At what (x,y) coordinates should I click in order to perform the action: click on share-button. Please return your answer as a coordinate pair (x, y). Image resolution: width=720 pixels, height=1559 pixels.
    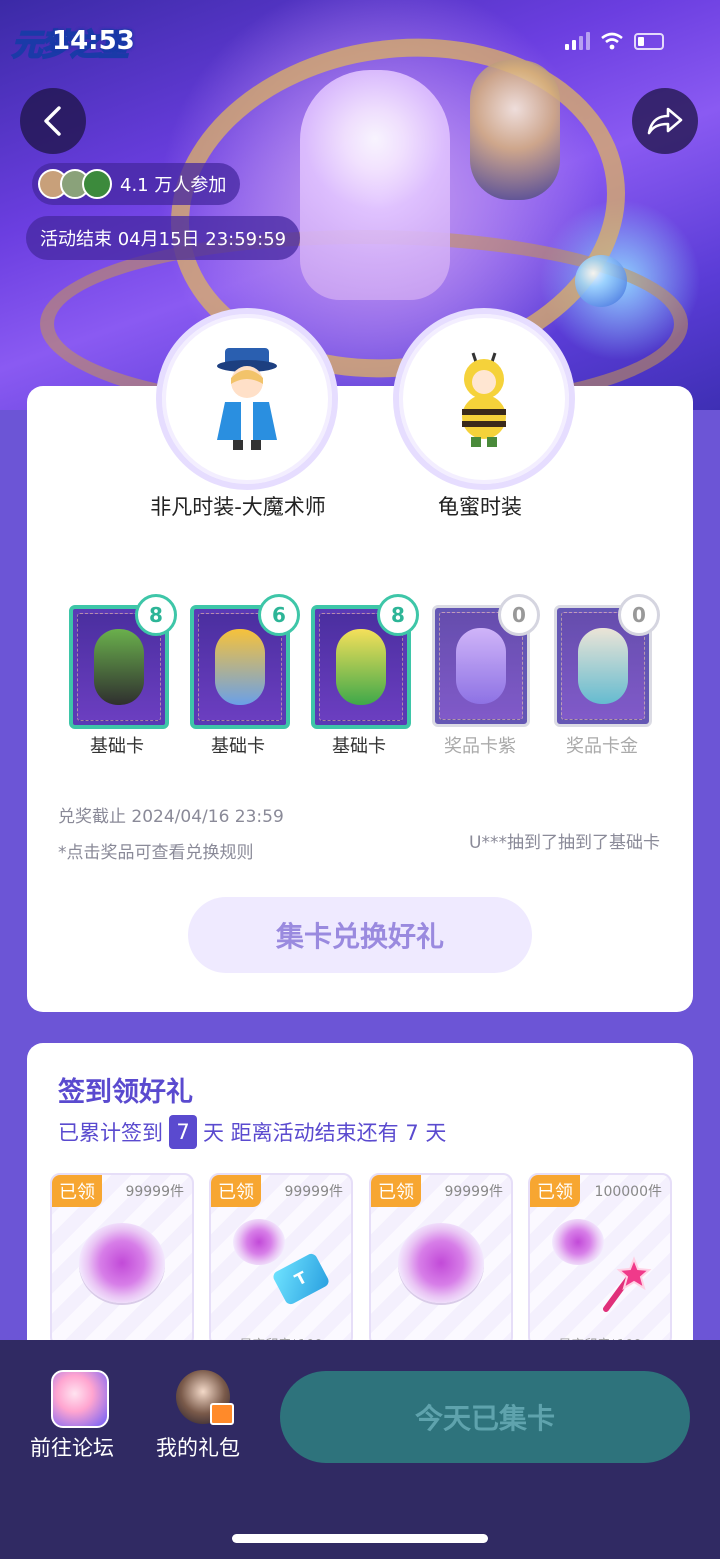
    Looking at the image, I should click on (665, 121).